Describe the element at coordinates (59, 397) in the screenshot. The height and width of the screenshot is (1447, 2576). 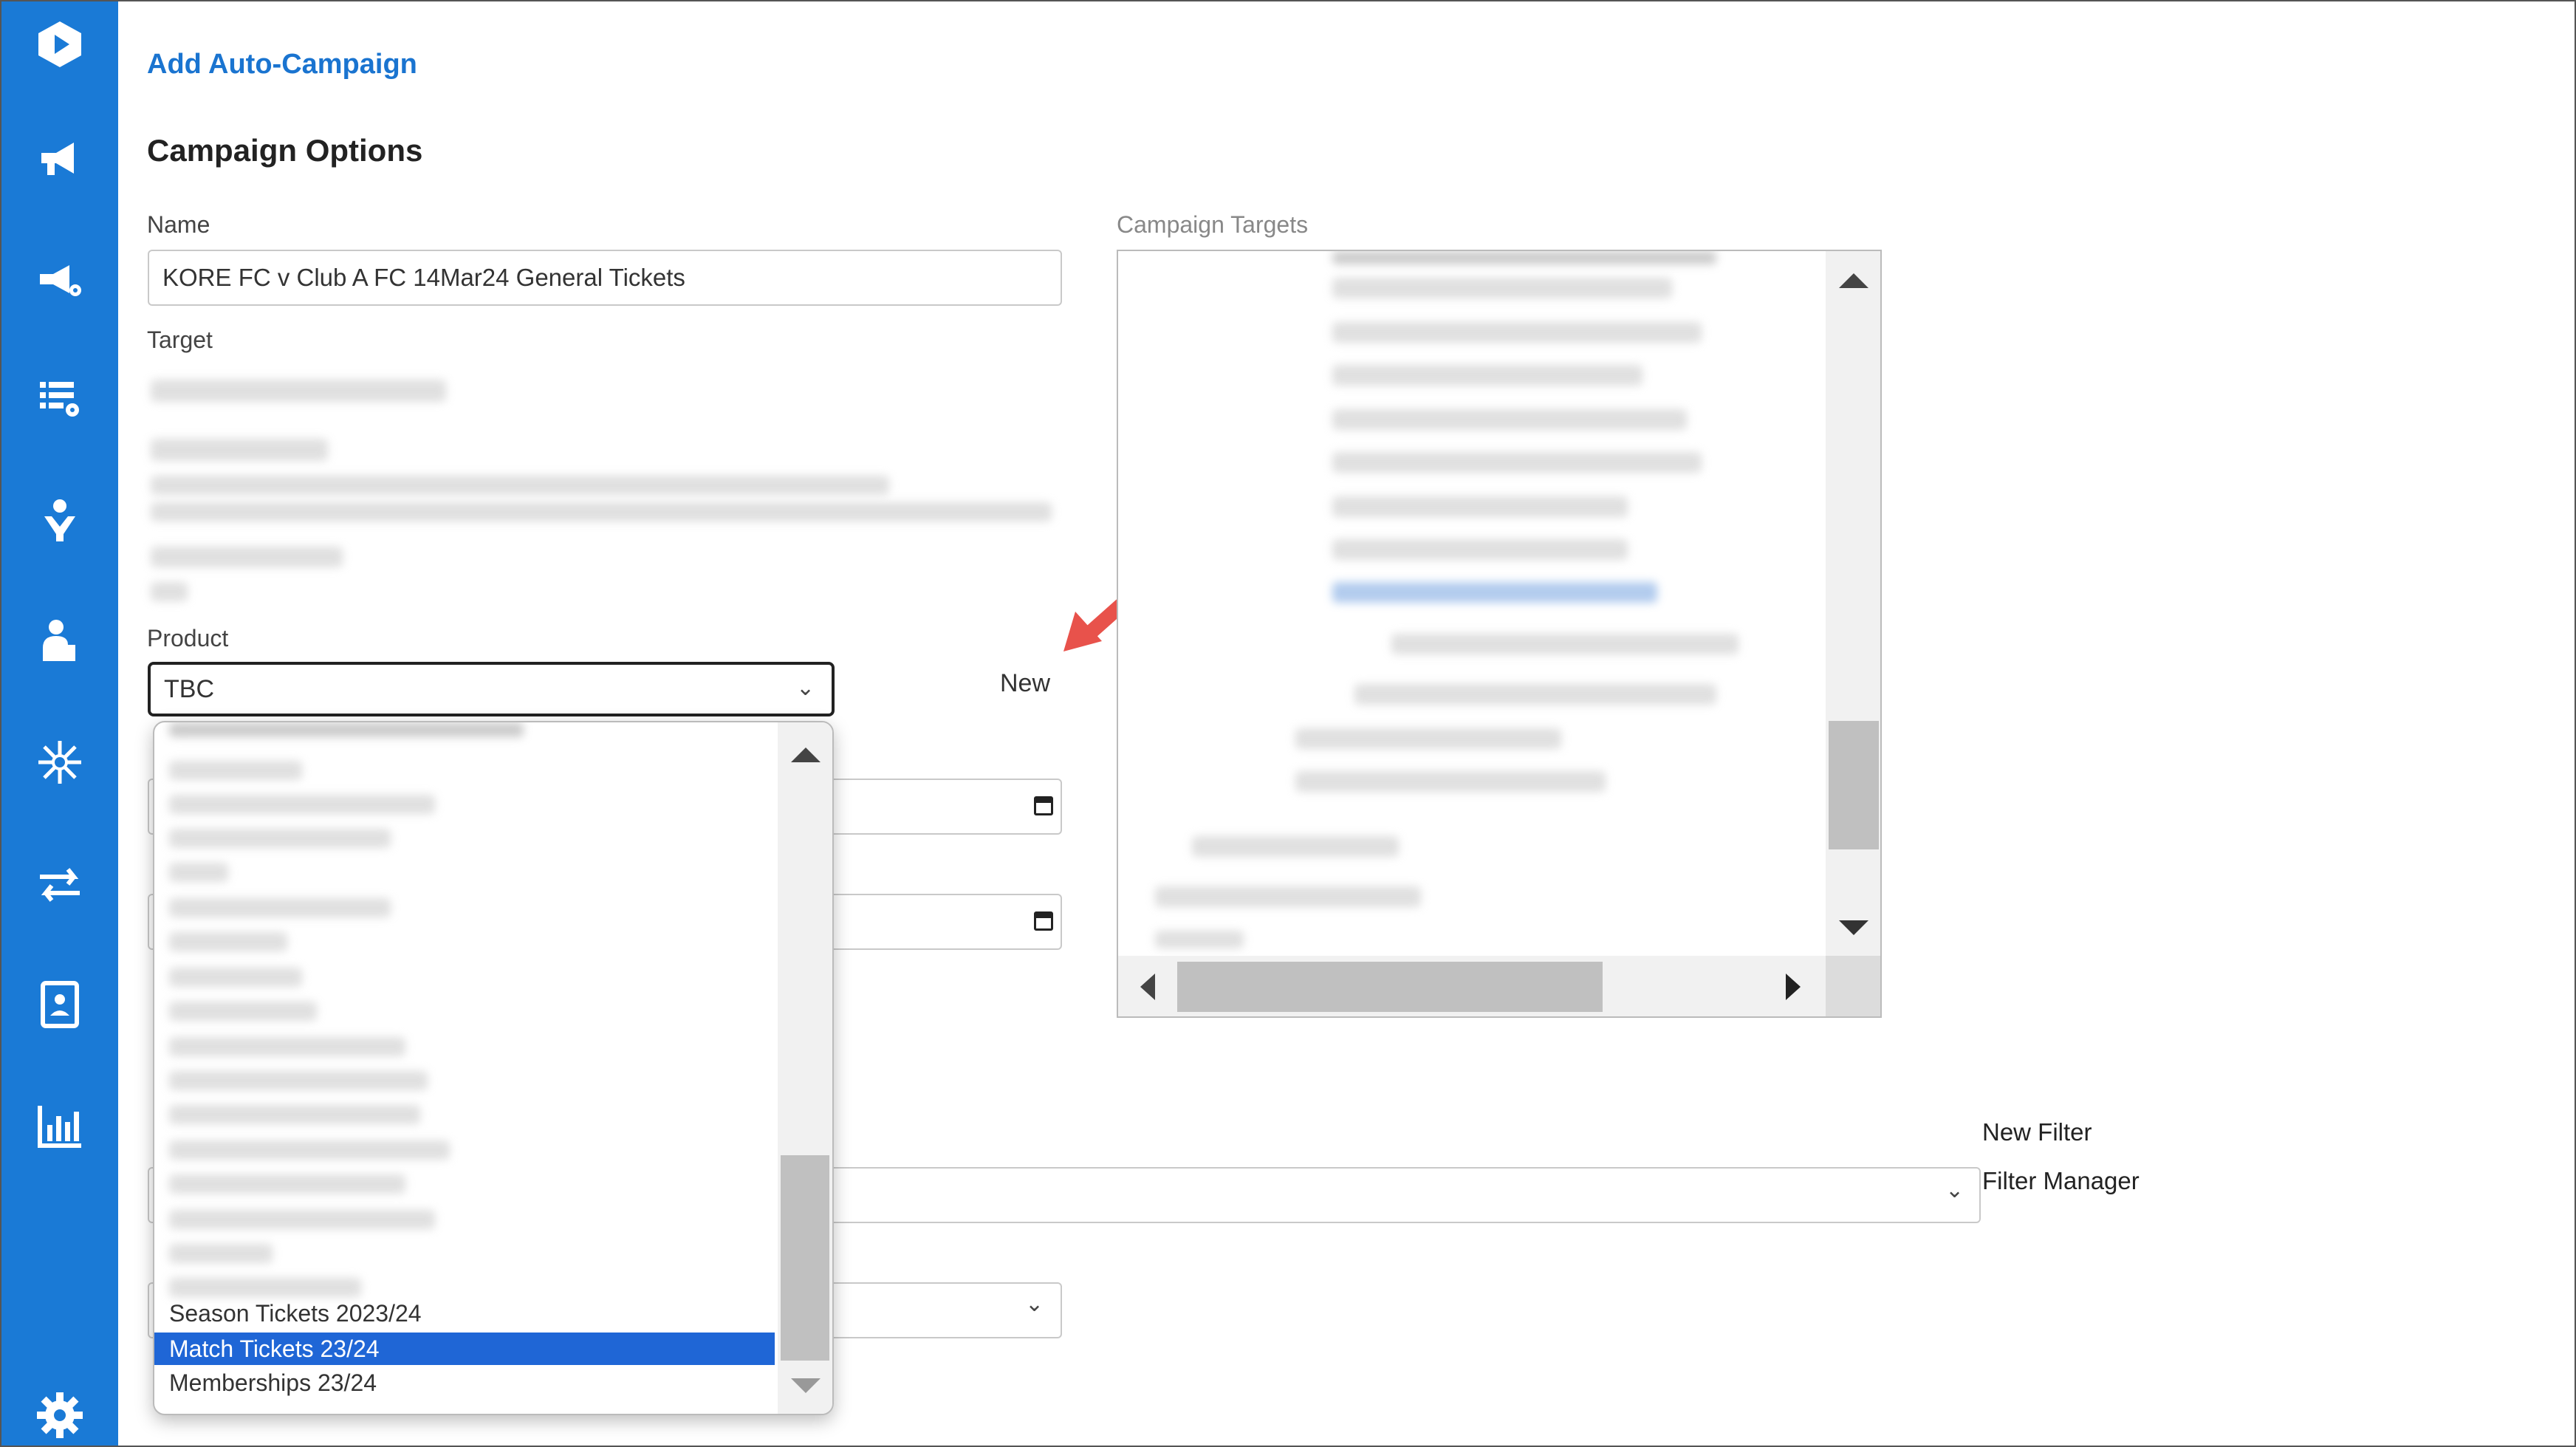
I see `list-settings-icon` at that location.